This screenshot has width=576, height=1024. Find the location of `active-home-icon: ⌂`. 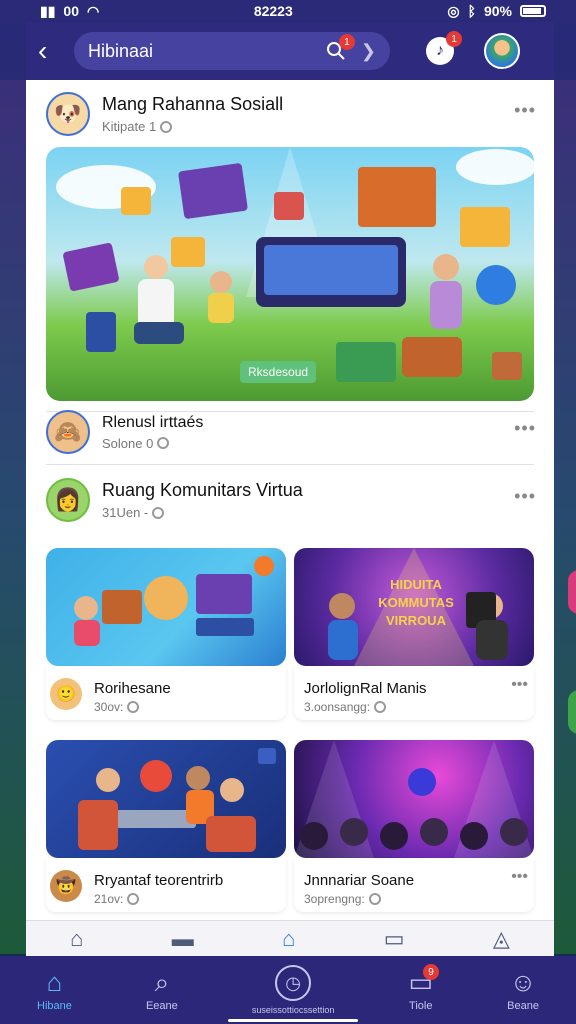

active-home-icon: ⌂ is located at coordinates (288, 939).